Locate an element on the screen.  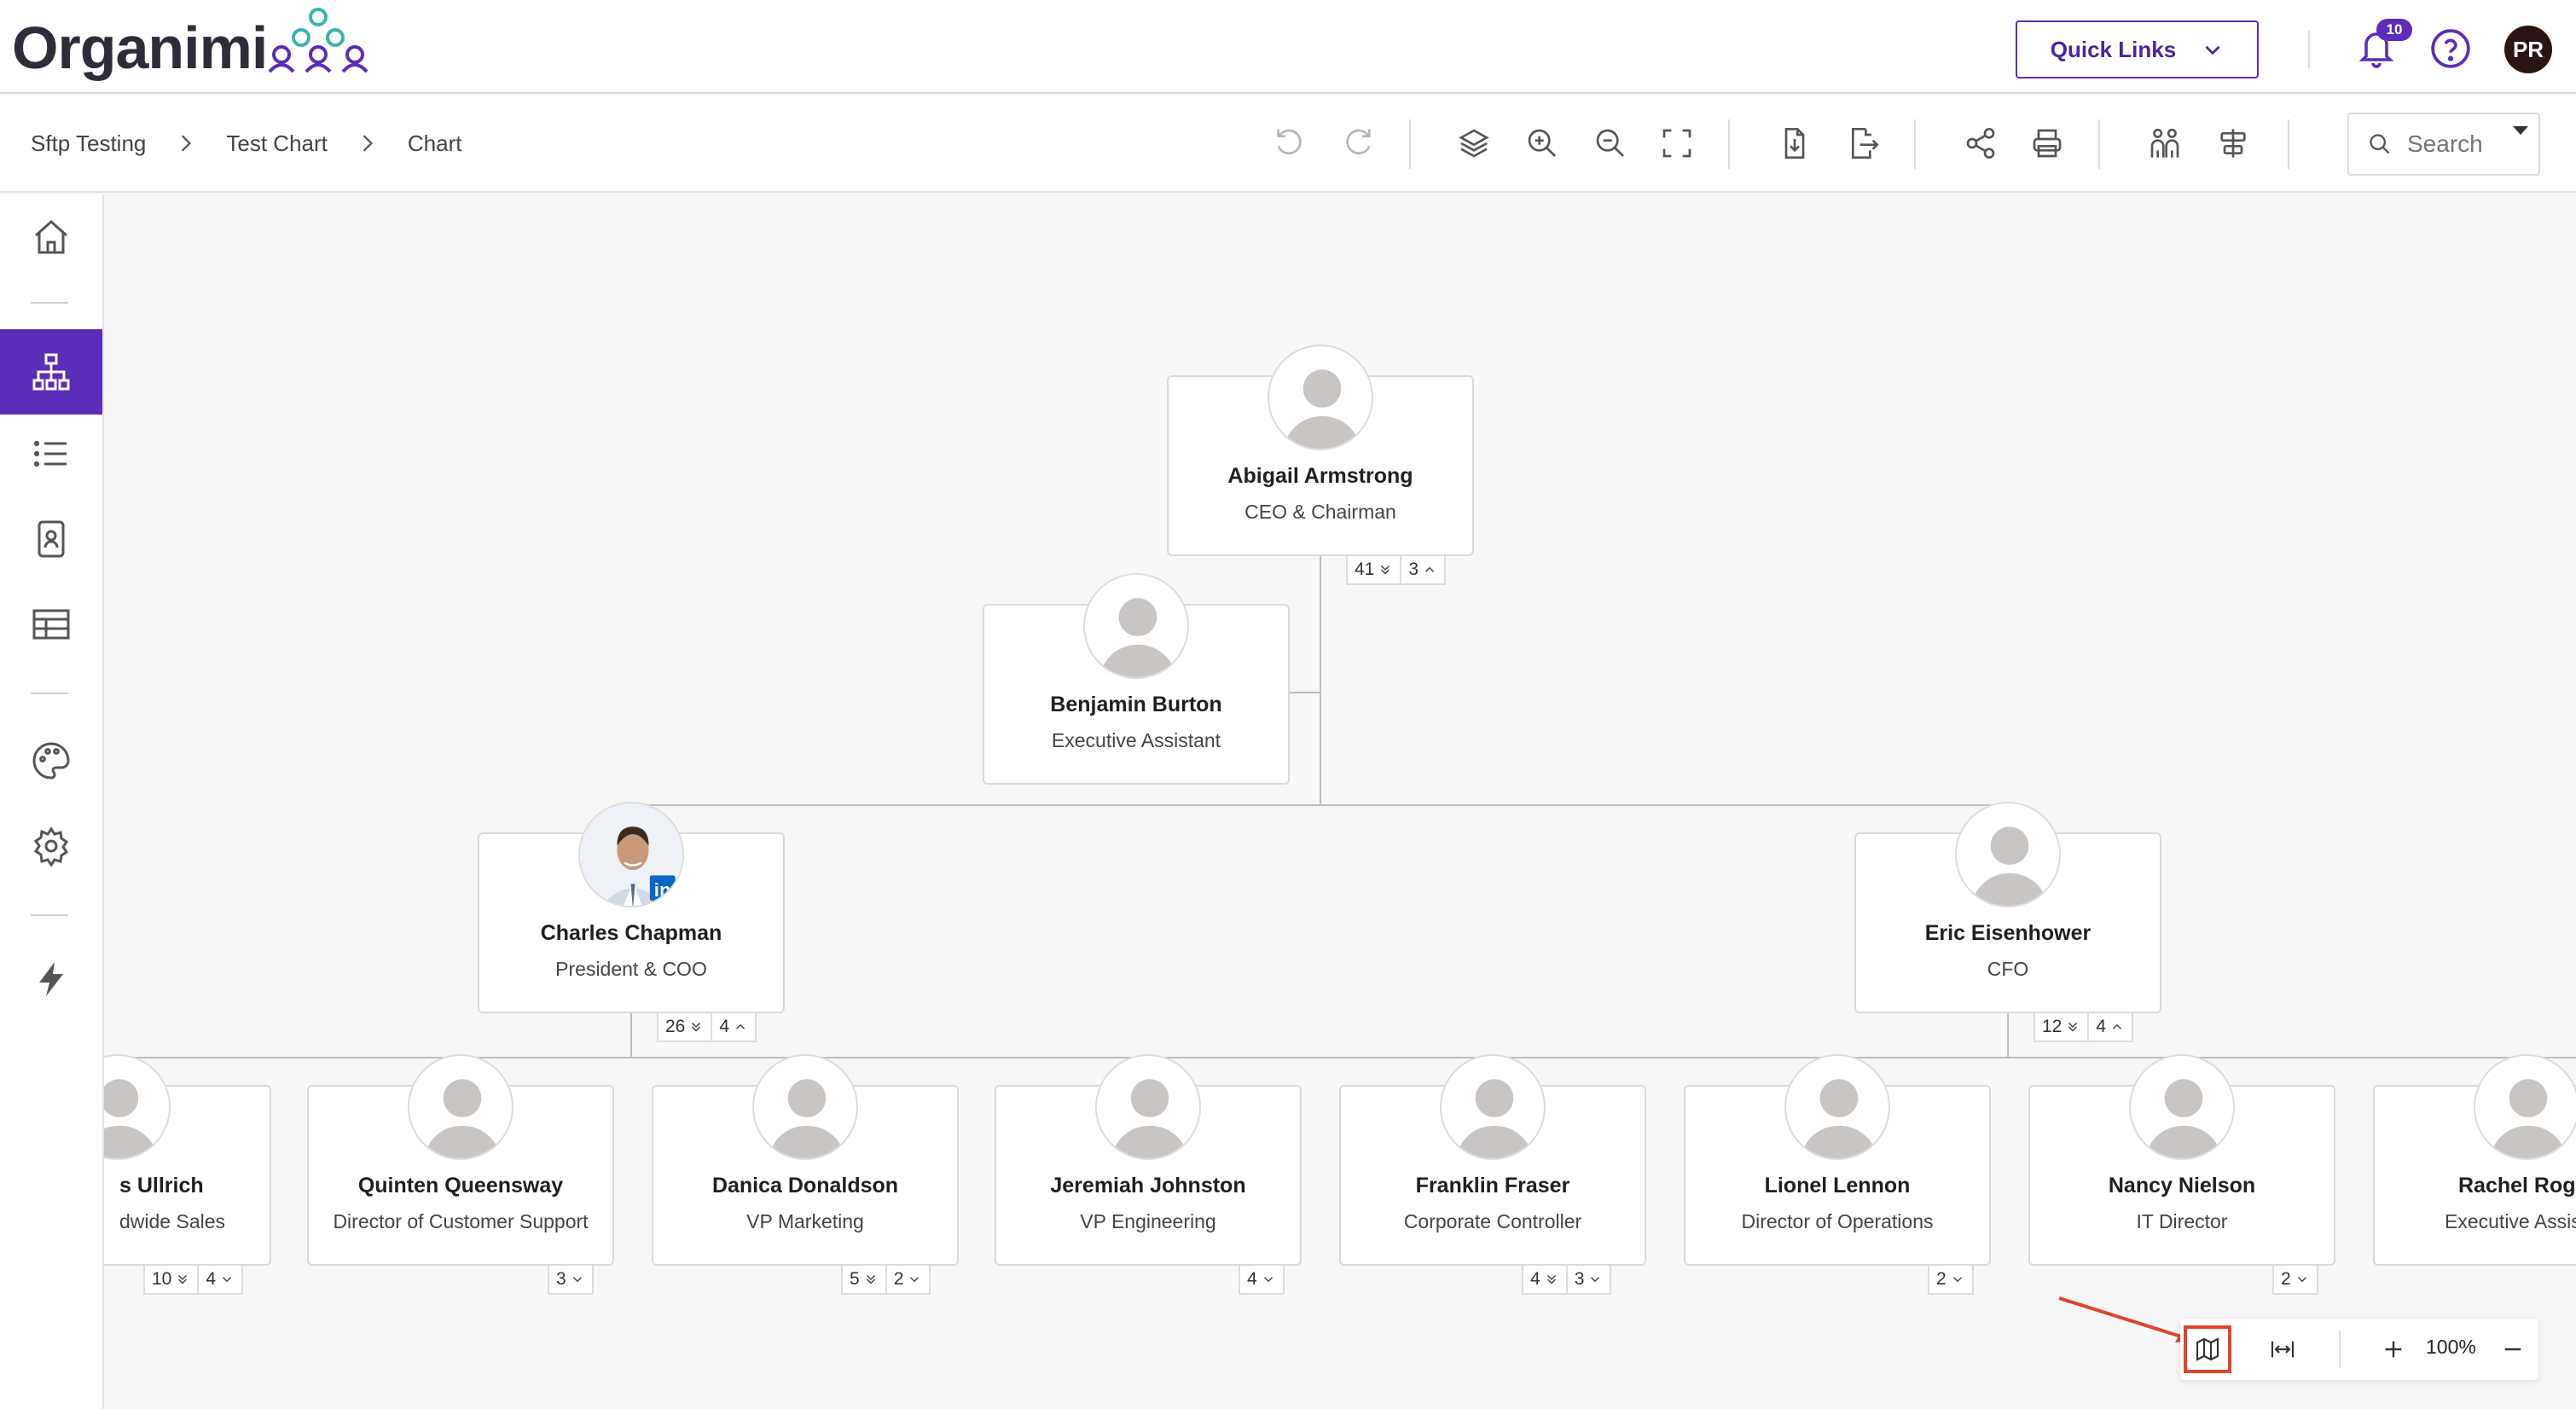
chevron-down-icon is located at coordinates (915, 1280).